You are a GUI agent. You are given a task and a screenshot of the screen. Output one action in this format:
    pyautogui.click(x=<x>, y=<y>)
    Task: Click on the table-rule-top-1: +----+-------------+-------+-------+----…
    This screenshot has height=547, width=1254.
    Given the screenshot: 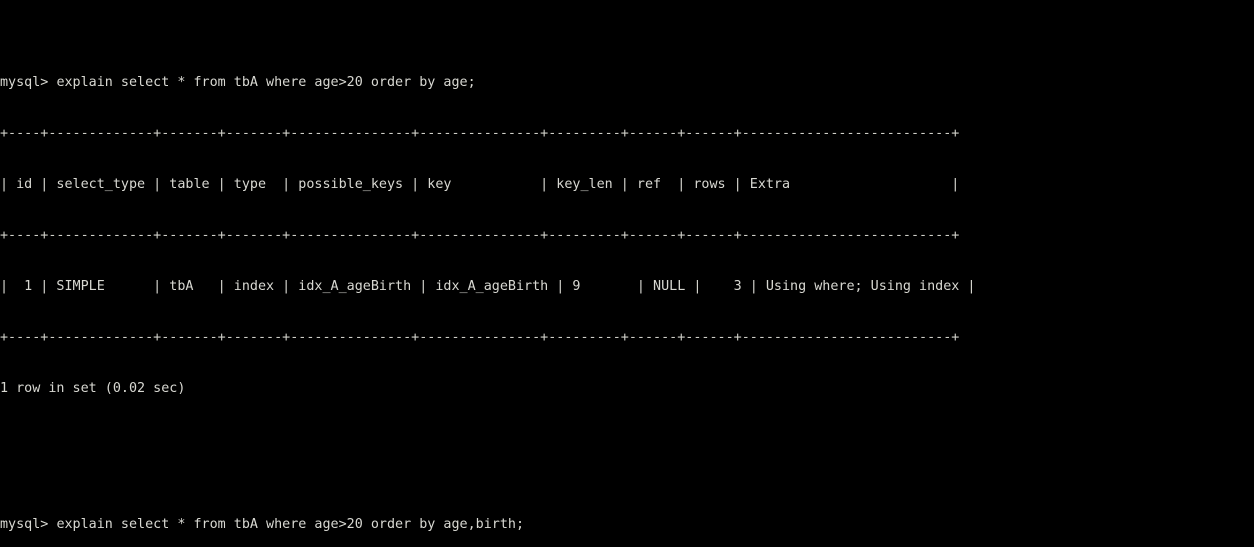 What is the action you would take?
    pyautogui.click(x=480, y=133)
    